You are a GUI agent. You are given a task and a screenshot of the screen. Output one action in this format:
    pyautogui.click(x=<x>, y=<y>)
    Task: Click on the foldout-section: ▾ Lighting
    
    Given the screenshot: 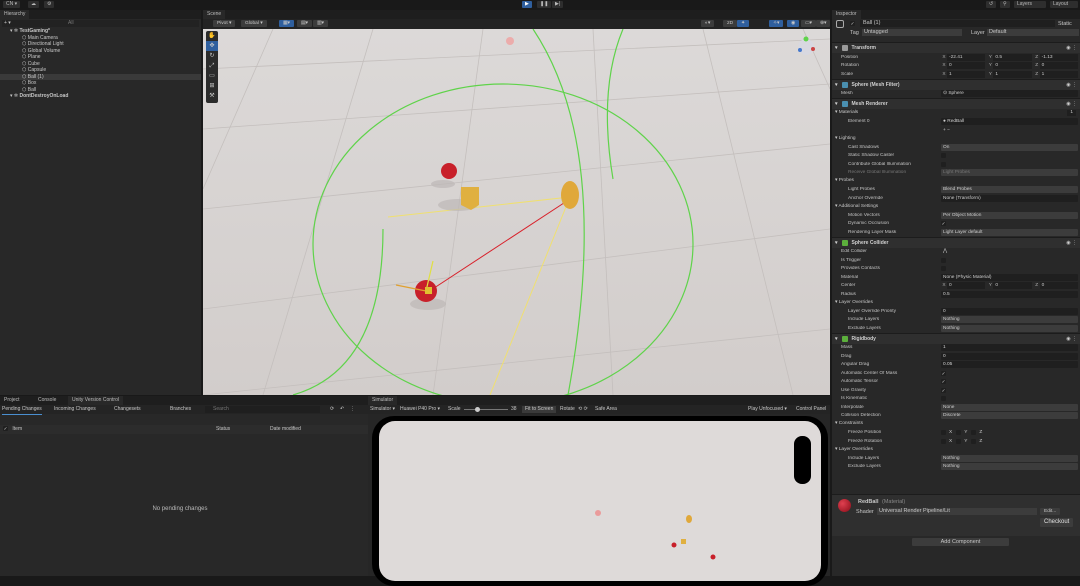 What is the action you would take?
    pyautogui.click(x=956, y=139)
    